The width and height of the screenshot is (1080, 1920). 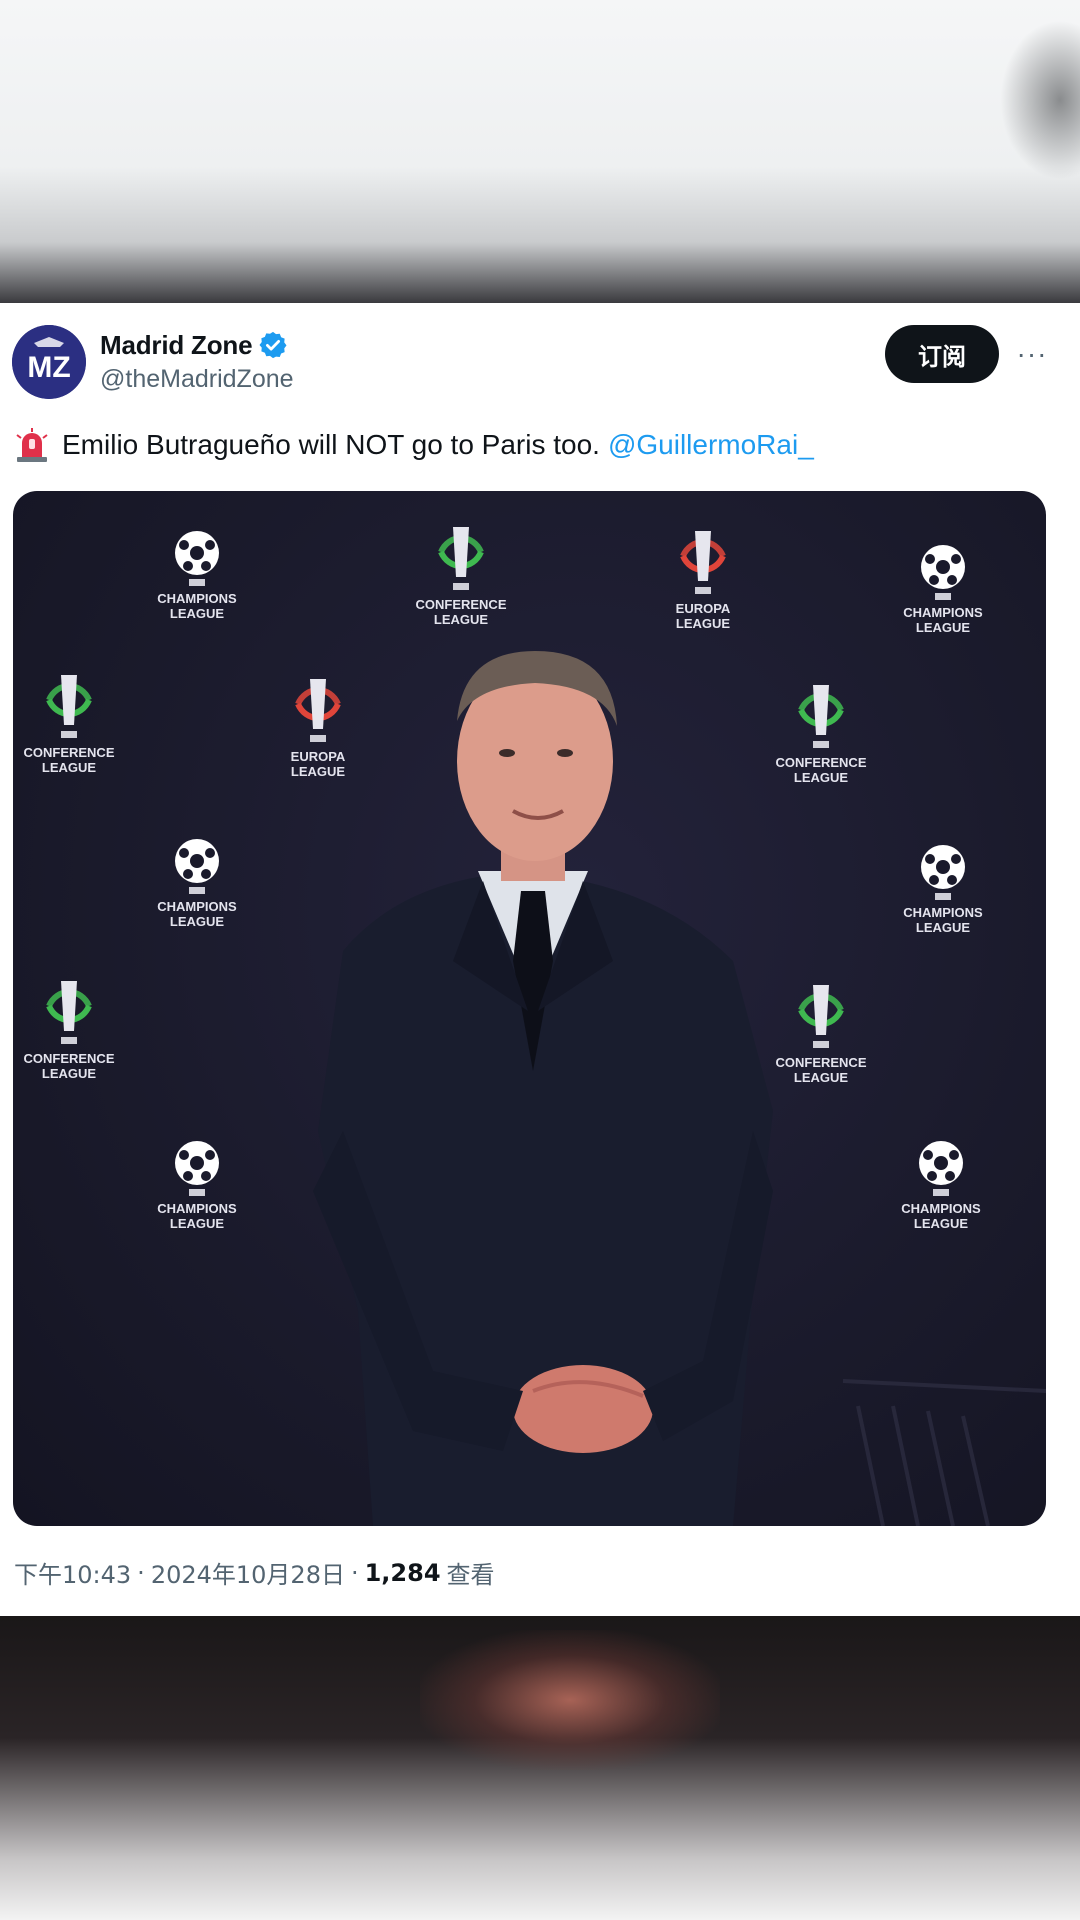 I want to click on tweet-meta: 下午10:43 · 2024年10月28日 · 1,284 查看, so click(x=254, y=1572).